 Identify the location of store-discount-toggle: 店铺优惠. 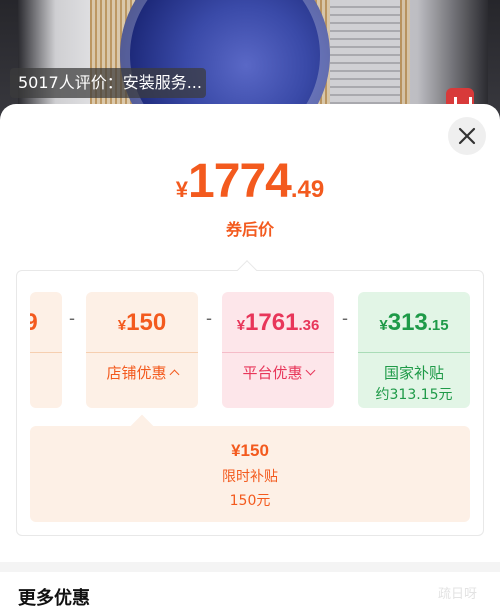
(142, 373).